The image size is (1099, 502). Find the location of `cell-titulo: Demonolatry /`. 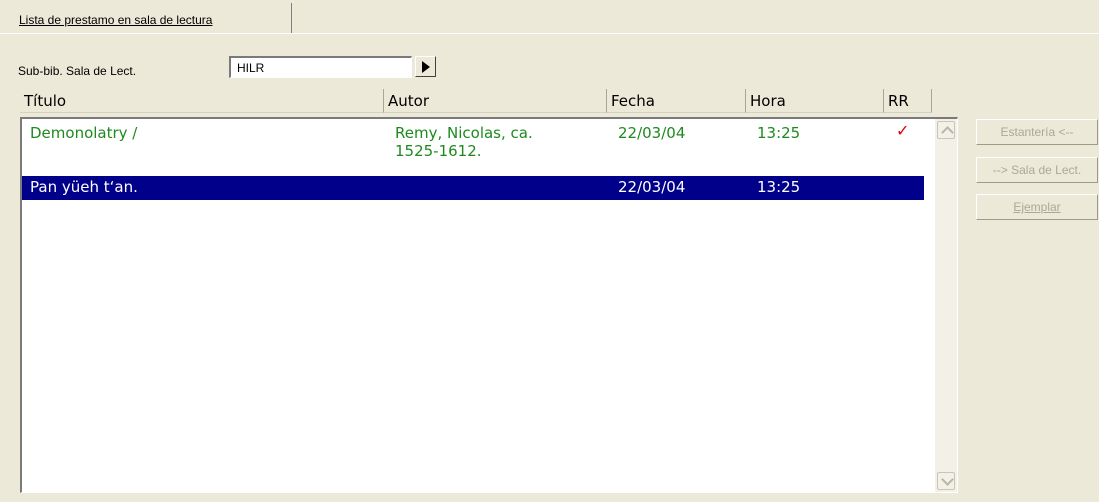

cell-titulo: Demonolatry / is located at coordinates (84, 133).